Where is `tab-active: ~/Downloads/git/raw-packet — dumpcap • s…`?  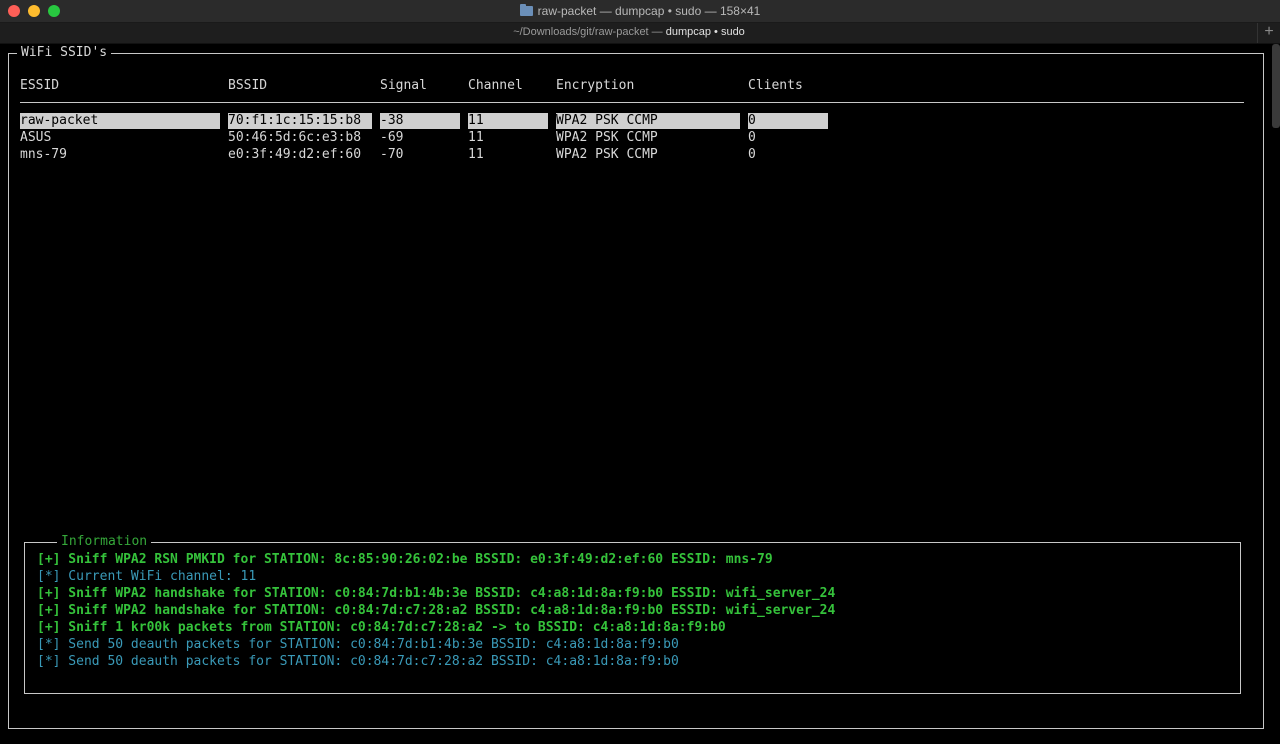
tab-active: ~/Downloads/git/raw-packet — dumpcap • s… is located at coordinates (629, 32).